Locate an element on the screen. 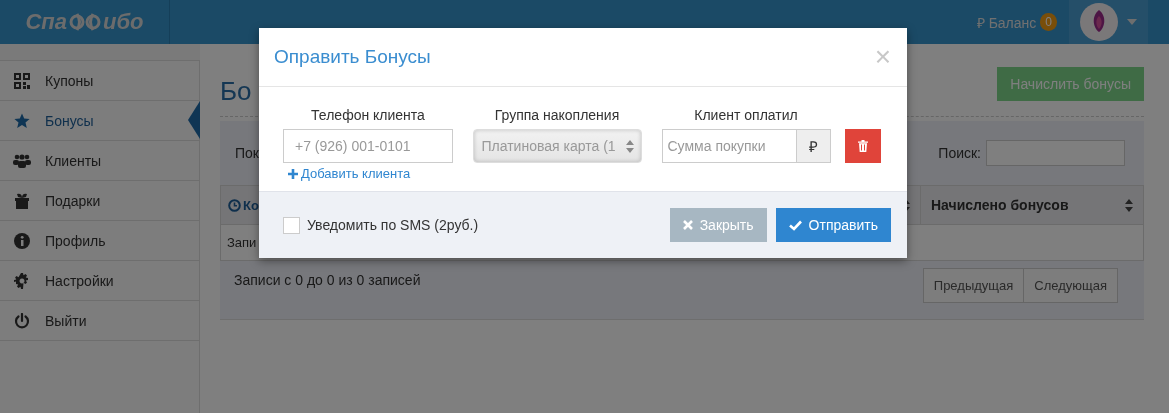  pagination-button: Следующая is located at coordinates (1071, 285).